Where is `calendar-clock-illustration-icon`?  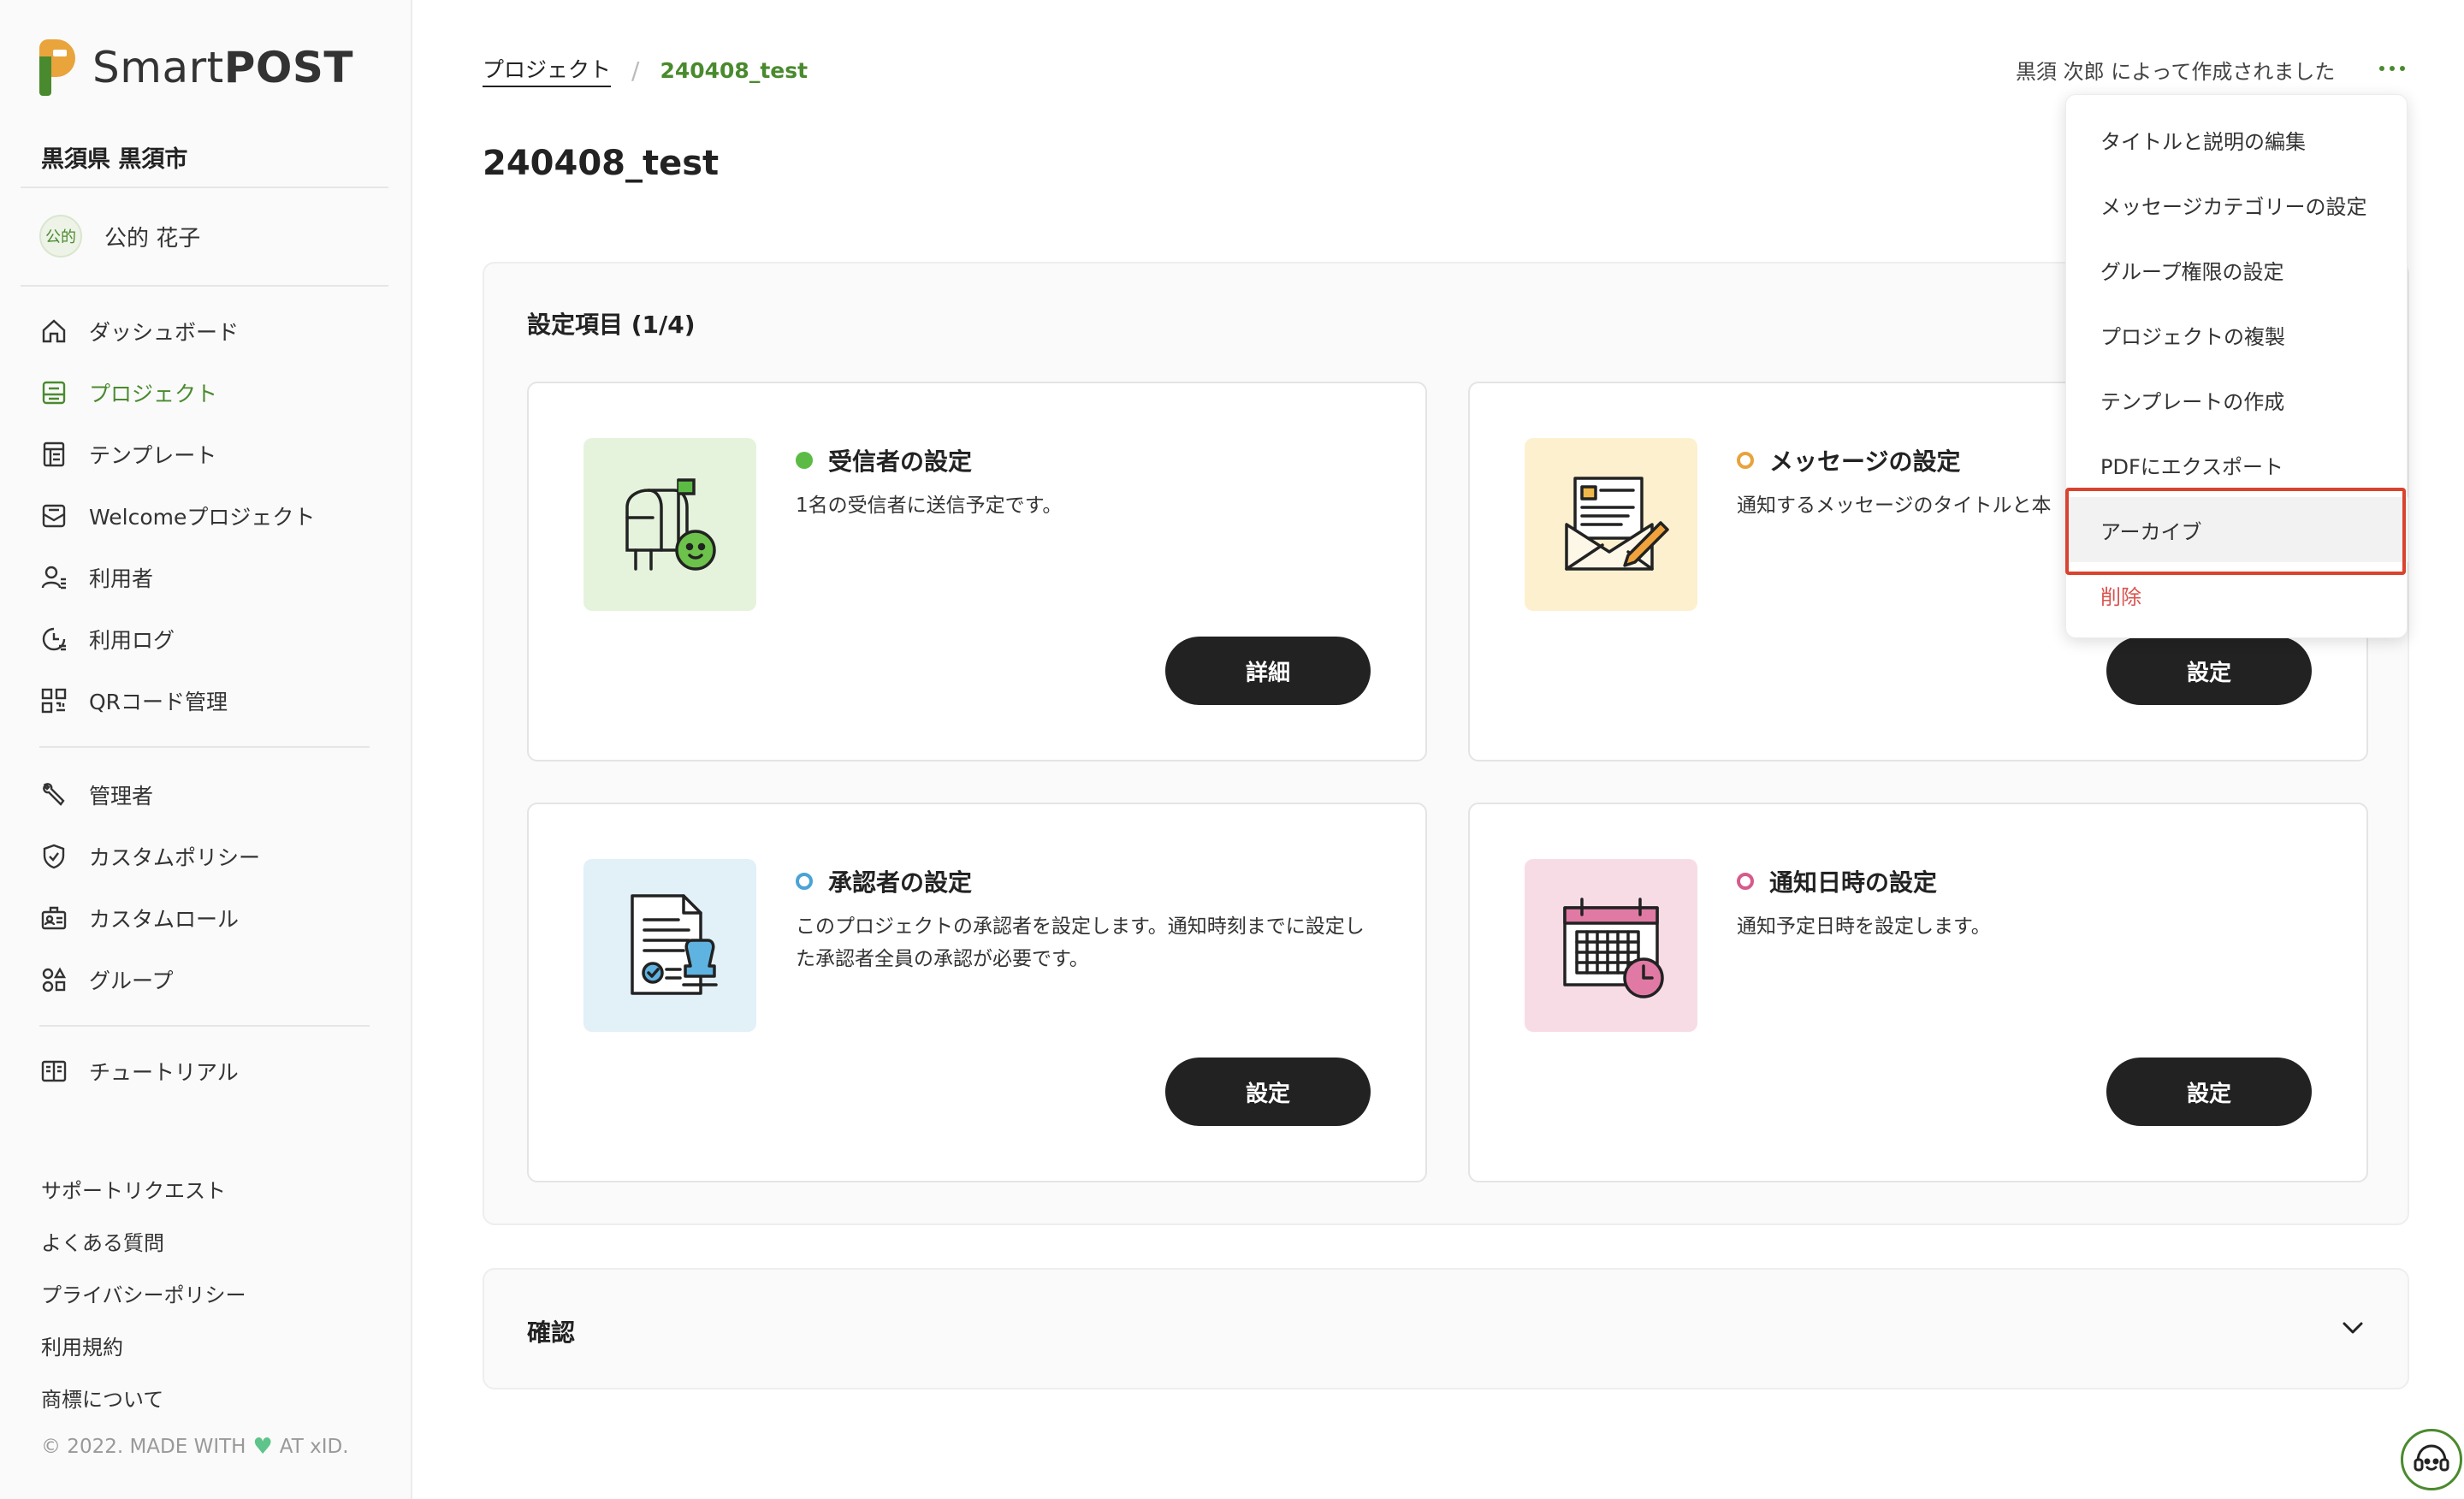
calendar-clock-illustration-icon is located at coordinates (1611, 945).